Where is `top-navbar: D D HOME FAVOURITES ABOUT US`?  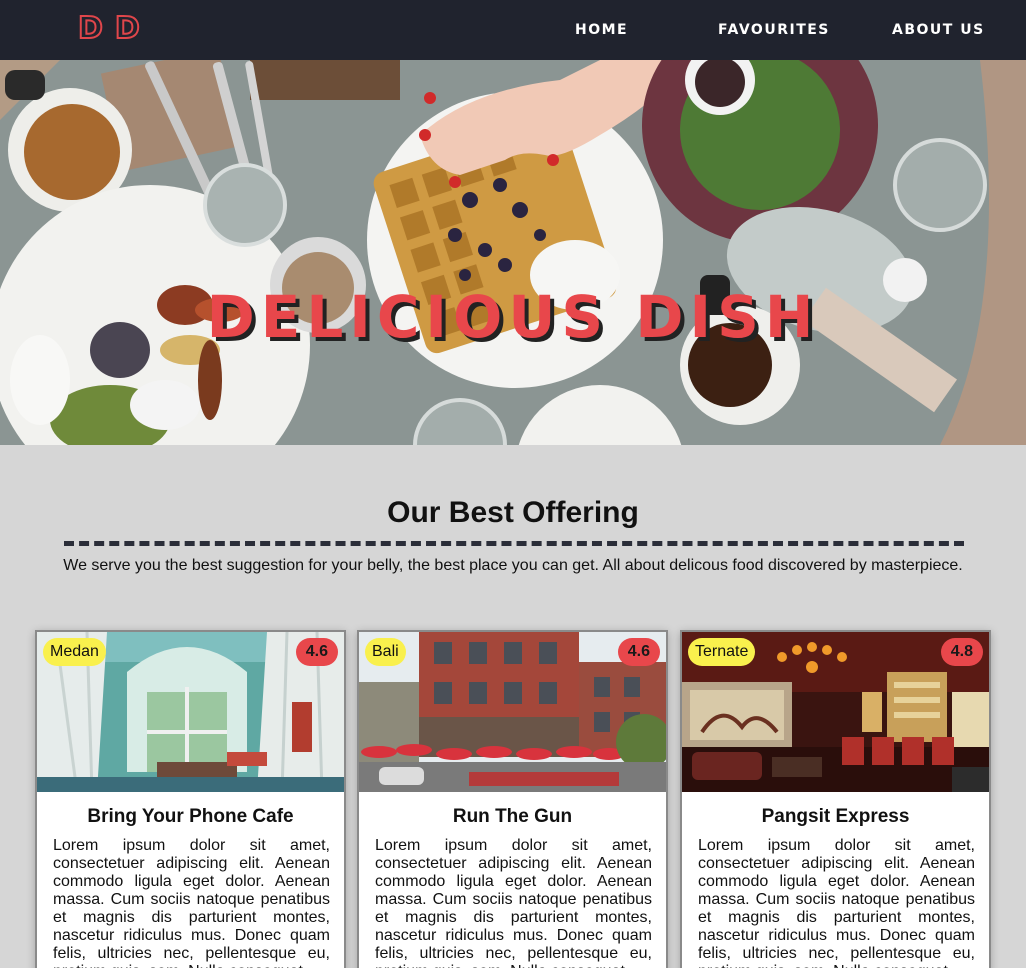
top-navbar: D D HOME FAVOURITES ABOUT US is located at coordinates (513, 30).